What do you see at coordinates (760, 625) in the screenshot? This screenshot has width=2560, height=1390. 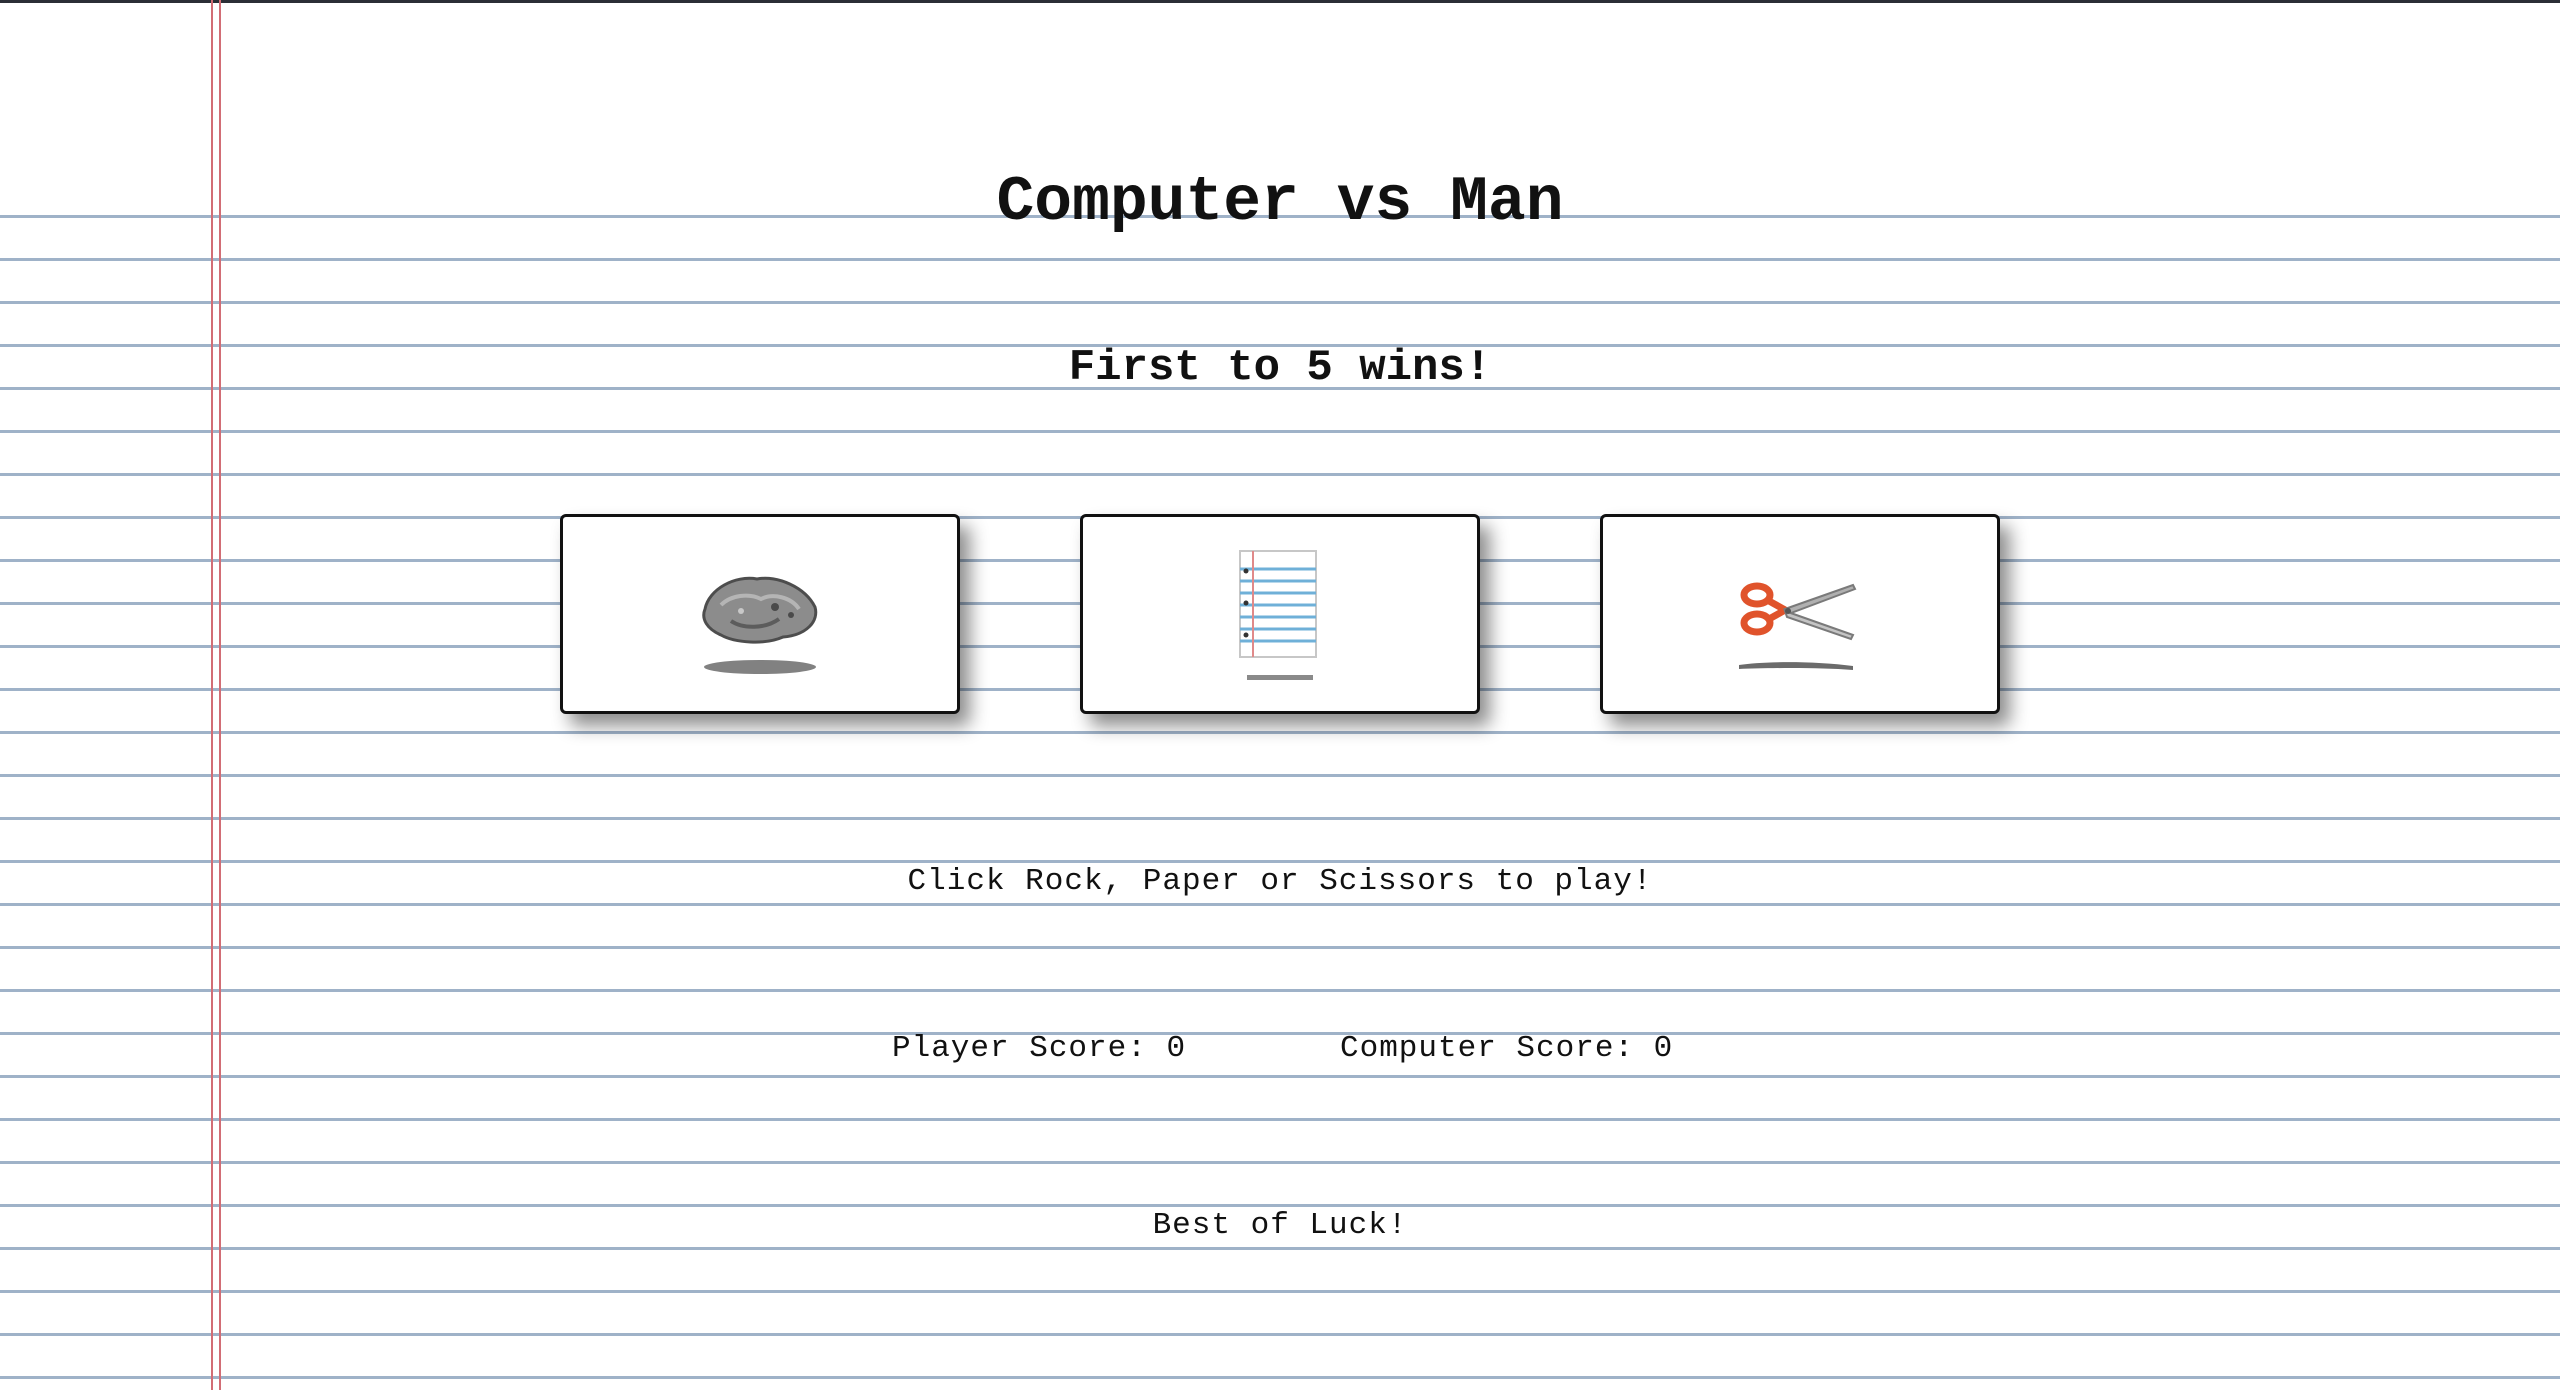 I see `rock-icon` at bounding box center [760, 625].